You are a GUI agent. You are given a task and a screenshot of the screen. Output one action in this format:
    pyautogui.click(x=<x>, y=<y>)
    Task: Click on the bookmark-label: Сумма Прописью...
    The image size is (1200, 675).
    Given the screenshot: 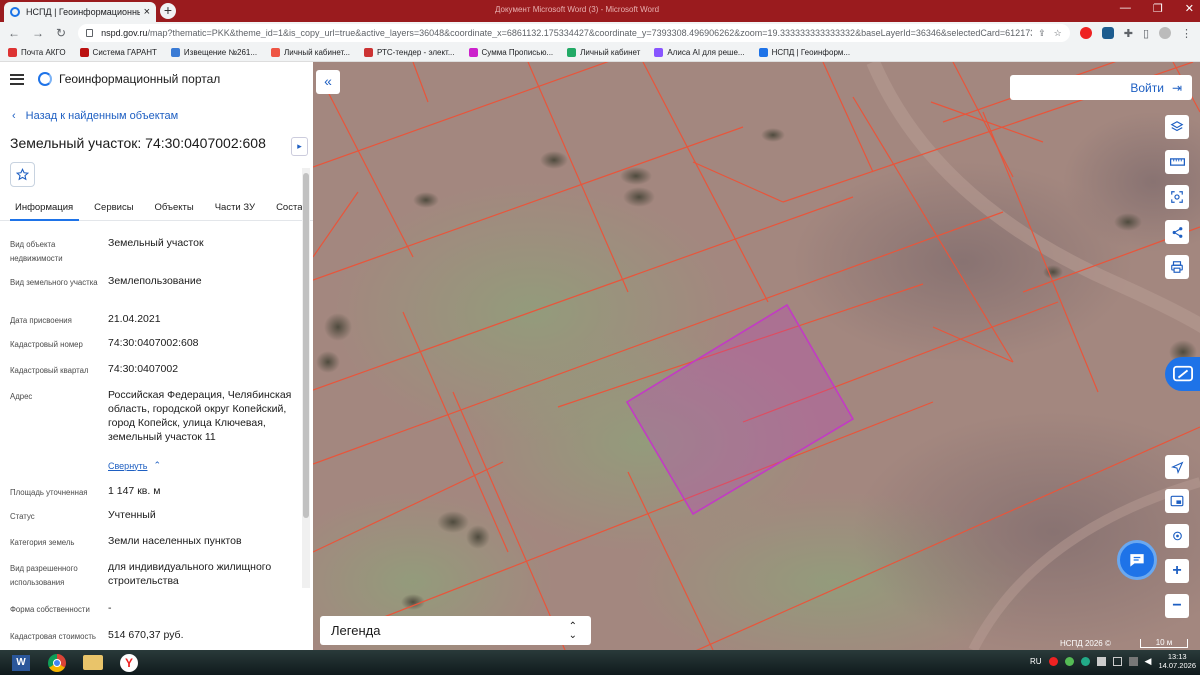 What is the action you would take?
    pyautogui.click(x=517, y=52)
    